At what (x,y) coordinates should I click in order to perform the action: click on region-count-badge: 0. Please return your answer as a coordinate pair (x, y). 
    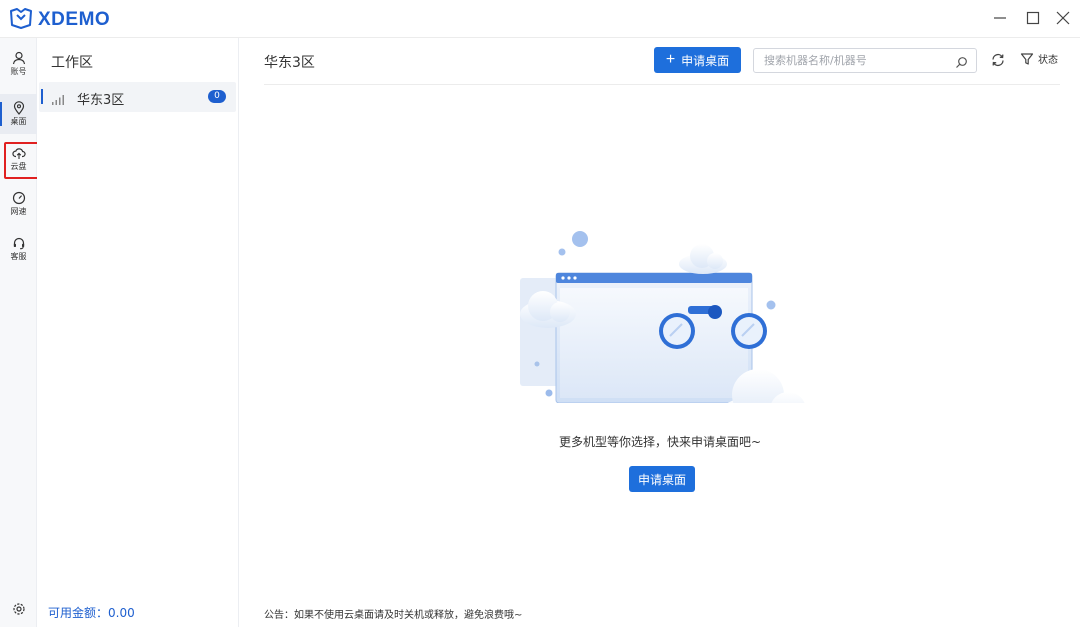
    Looking at the image, I should click on (217, 96).